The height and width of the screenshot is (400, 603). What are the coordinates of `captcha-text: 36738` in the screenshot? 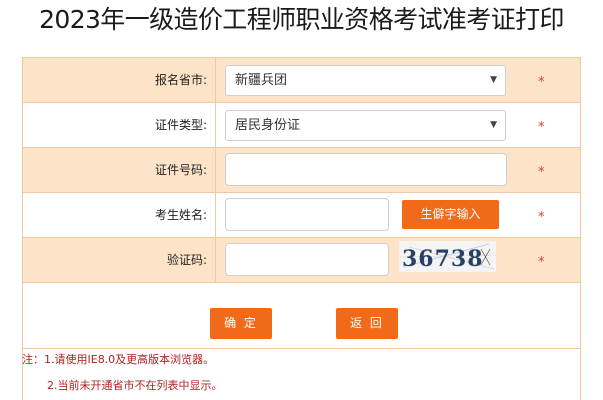 It's located at (443, 259).